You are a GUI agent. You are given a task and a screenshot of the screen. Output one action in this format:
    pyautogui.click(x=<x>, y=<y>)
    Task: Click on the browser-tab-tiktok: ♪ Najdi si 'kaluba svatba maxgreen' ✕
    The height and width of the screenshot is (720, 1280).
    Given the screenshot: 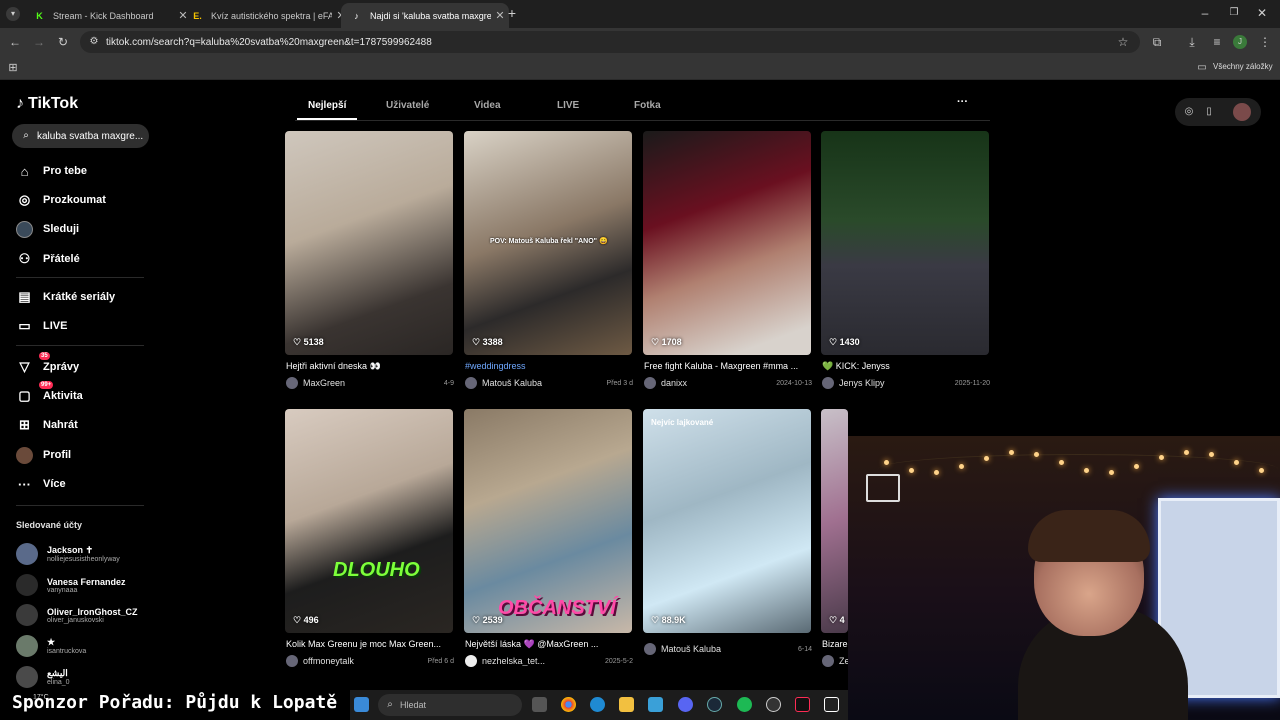 What is the action you would take?
    pyautogui.click(x=425, y=15)
    